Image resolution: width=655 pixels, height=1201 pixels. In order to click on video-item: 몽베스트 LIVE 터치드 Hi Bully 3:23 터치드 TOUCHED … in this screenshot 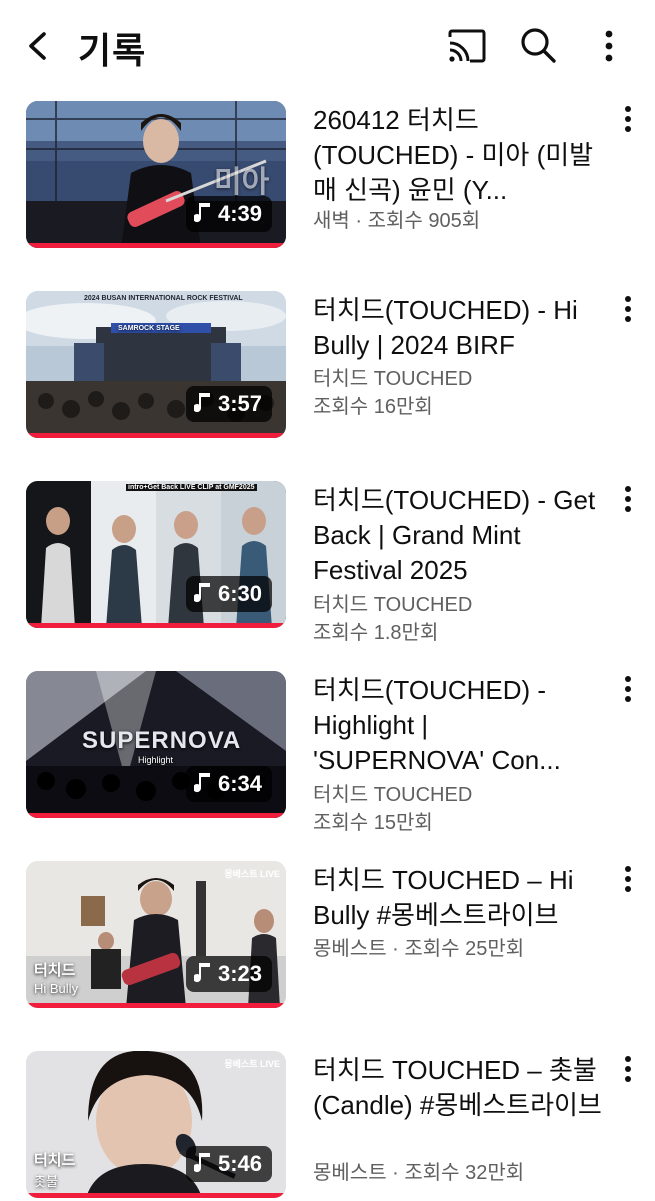, I will do `click(327, 936)`.